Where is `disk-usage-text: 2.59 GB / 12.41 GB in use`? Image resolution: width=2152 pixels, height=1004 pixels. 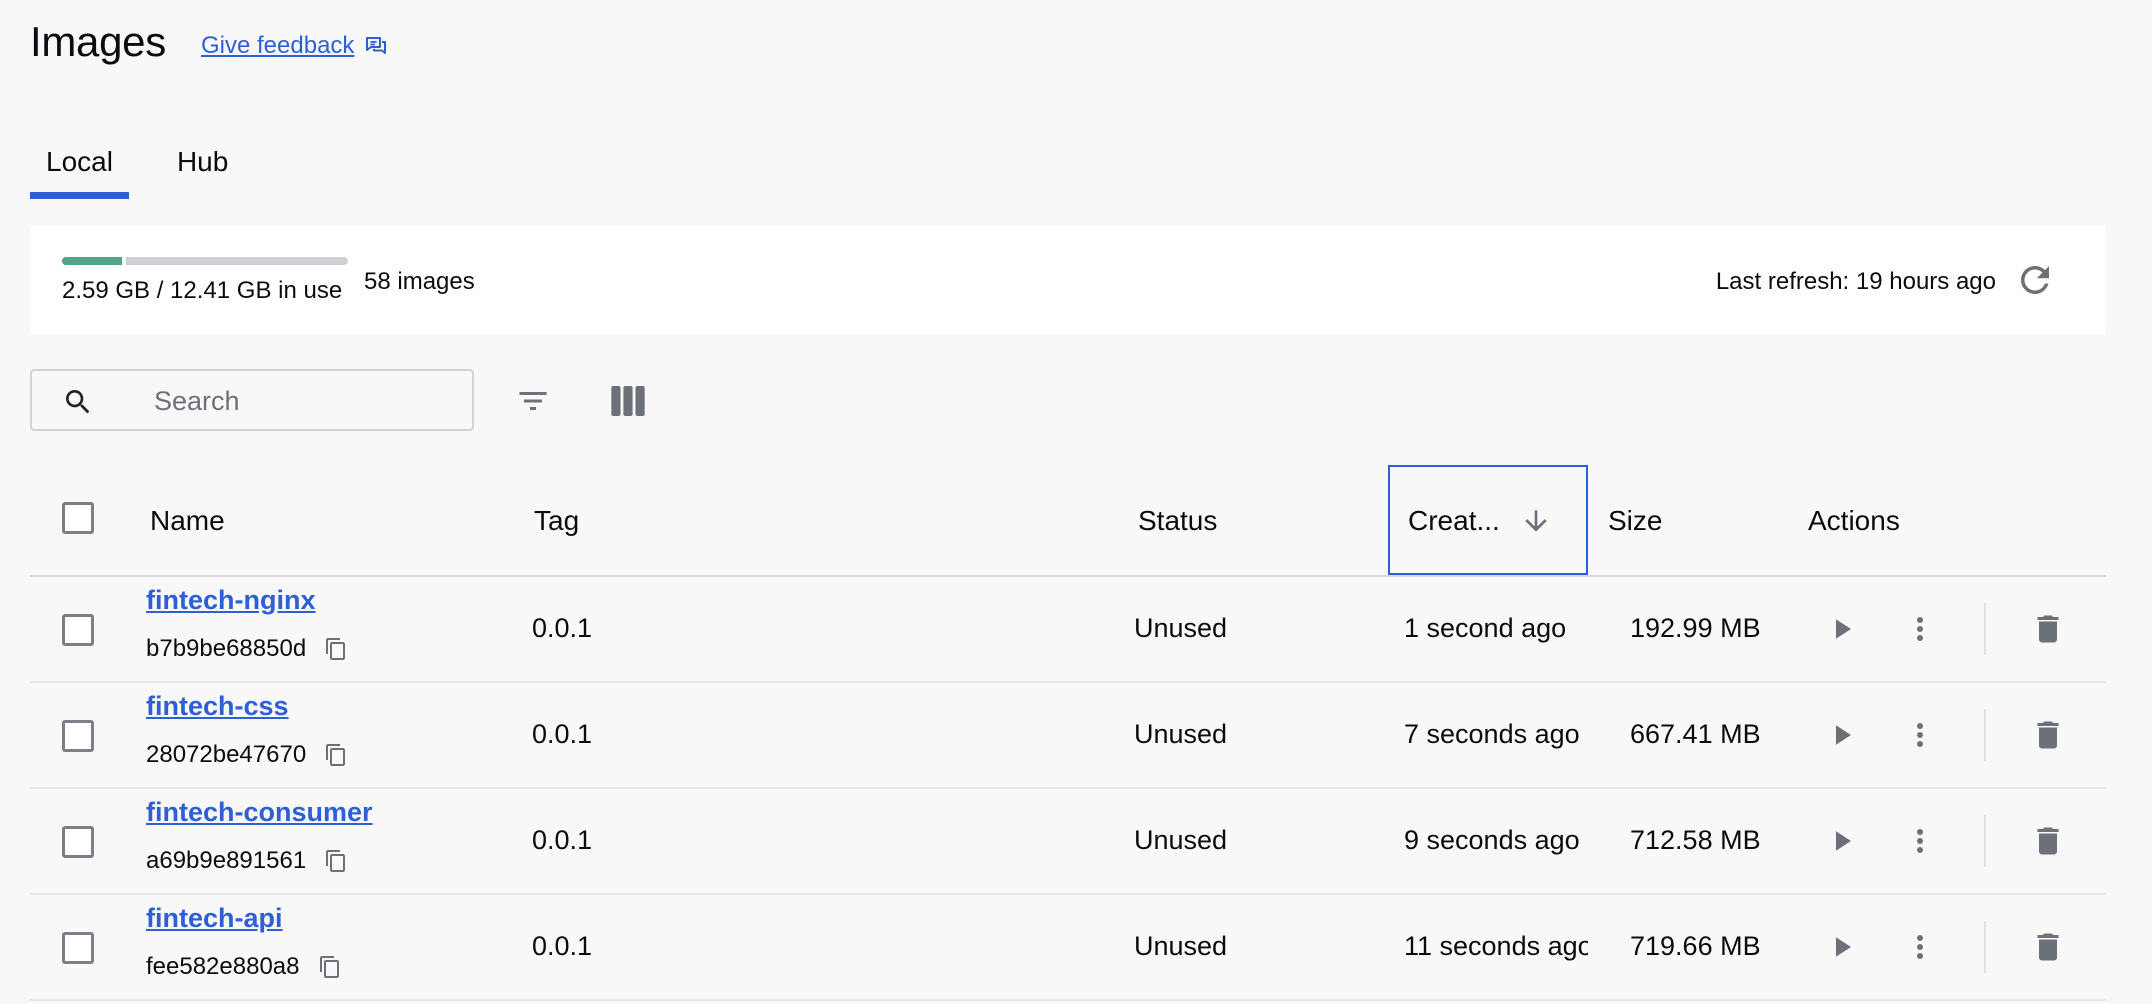 disk-usage-text: 2.59 GB / 12.41 GB in use is located at coordinates (202, 290).